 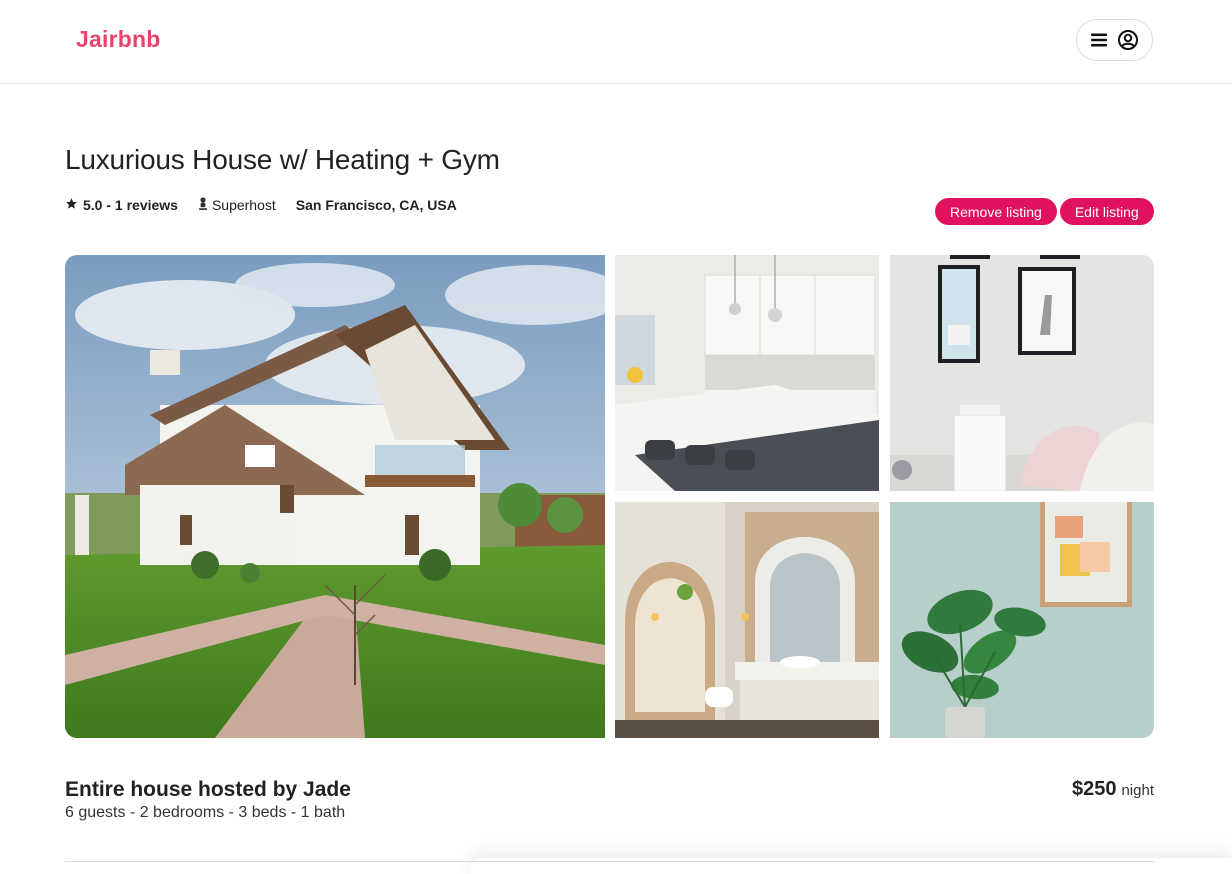 I want to click on rating-text: 5.0 - 1 reviews, so click(x=130, y=205).